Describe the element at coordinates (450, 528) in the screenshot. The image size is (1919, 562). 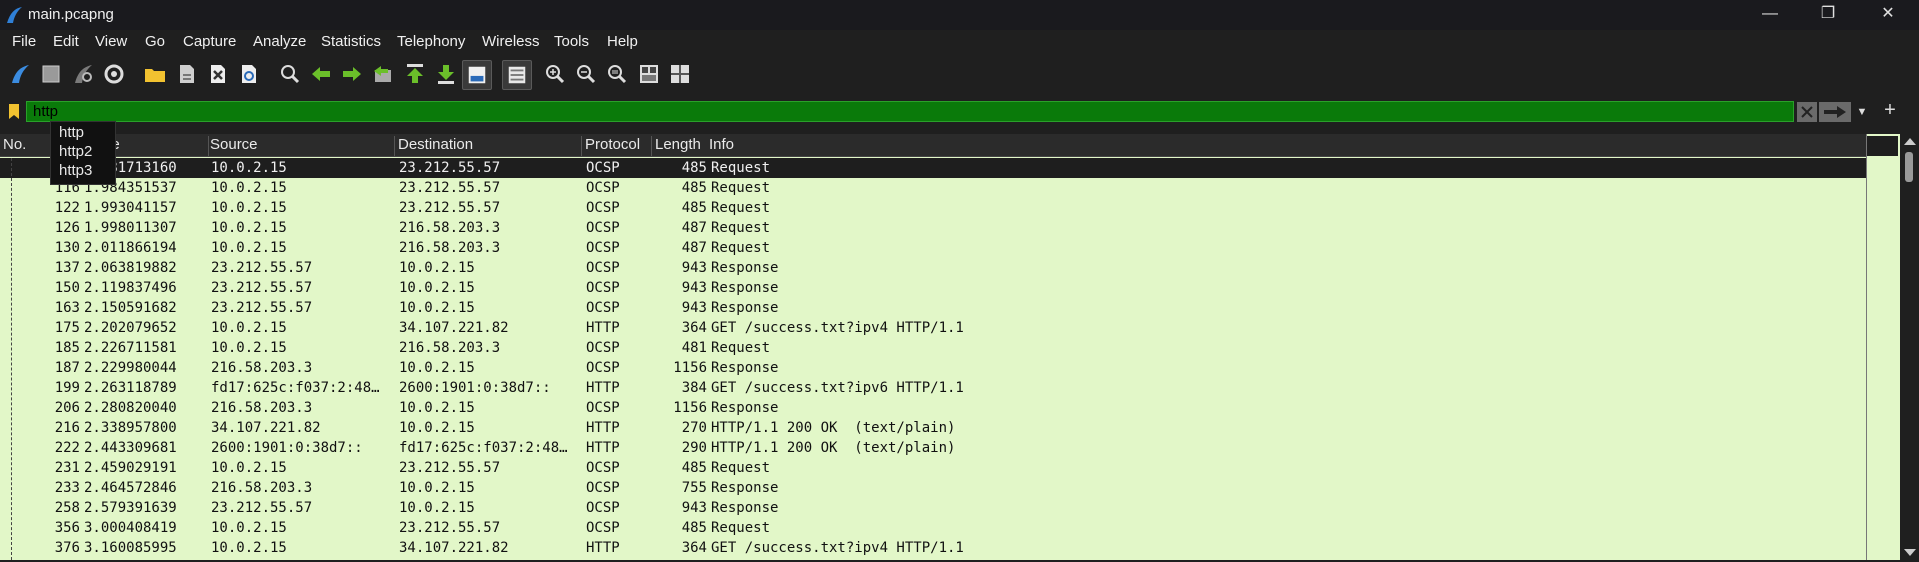
I see `packet-destination: 23.212.55.57` at that location.